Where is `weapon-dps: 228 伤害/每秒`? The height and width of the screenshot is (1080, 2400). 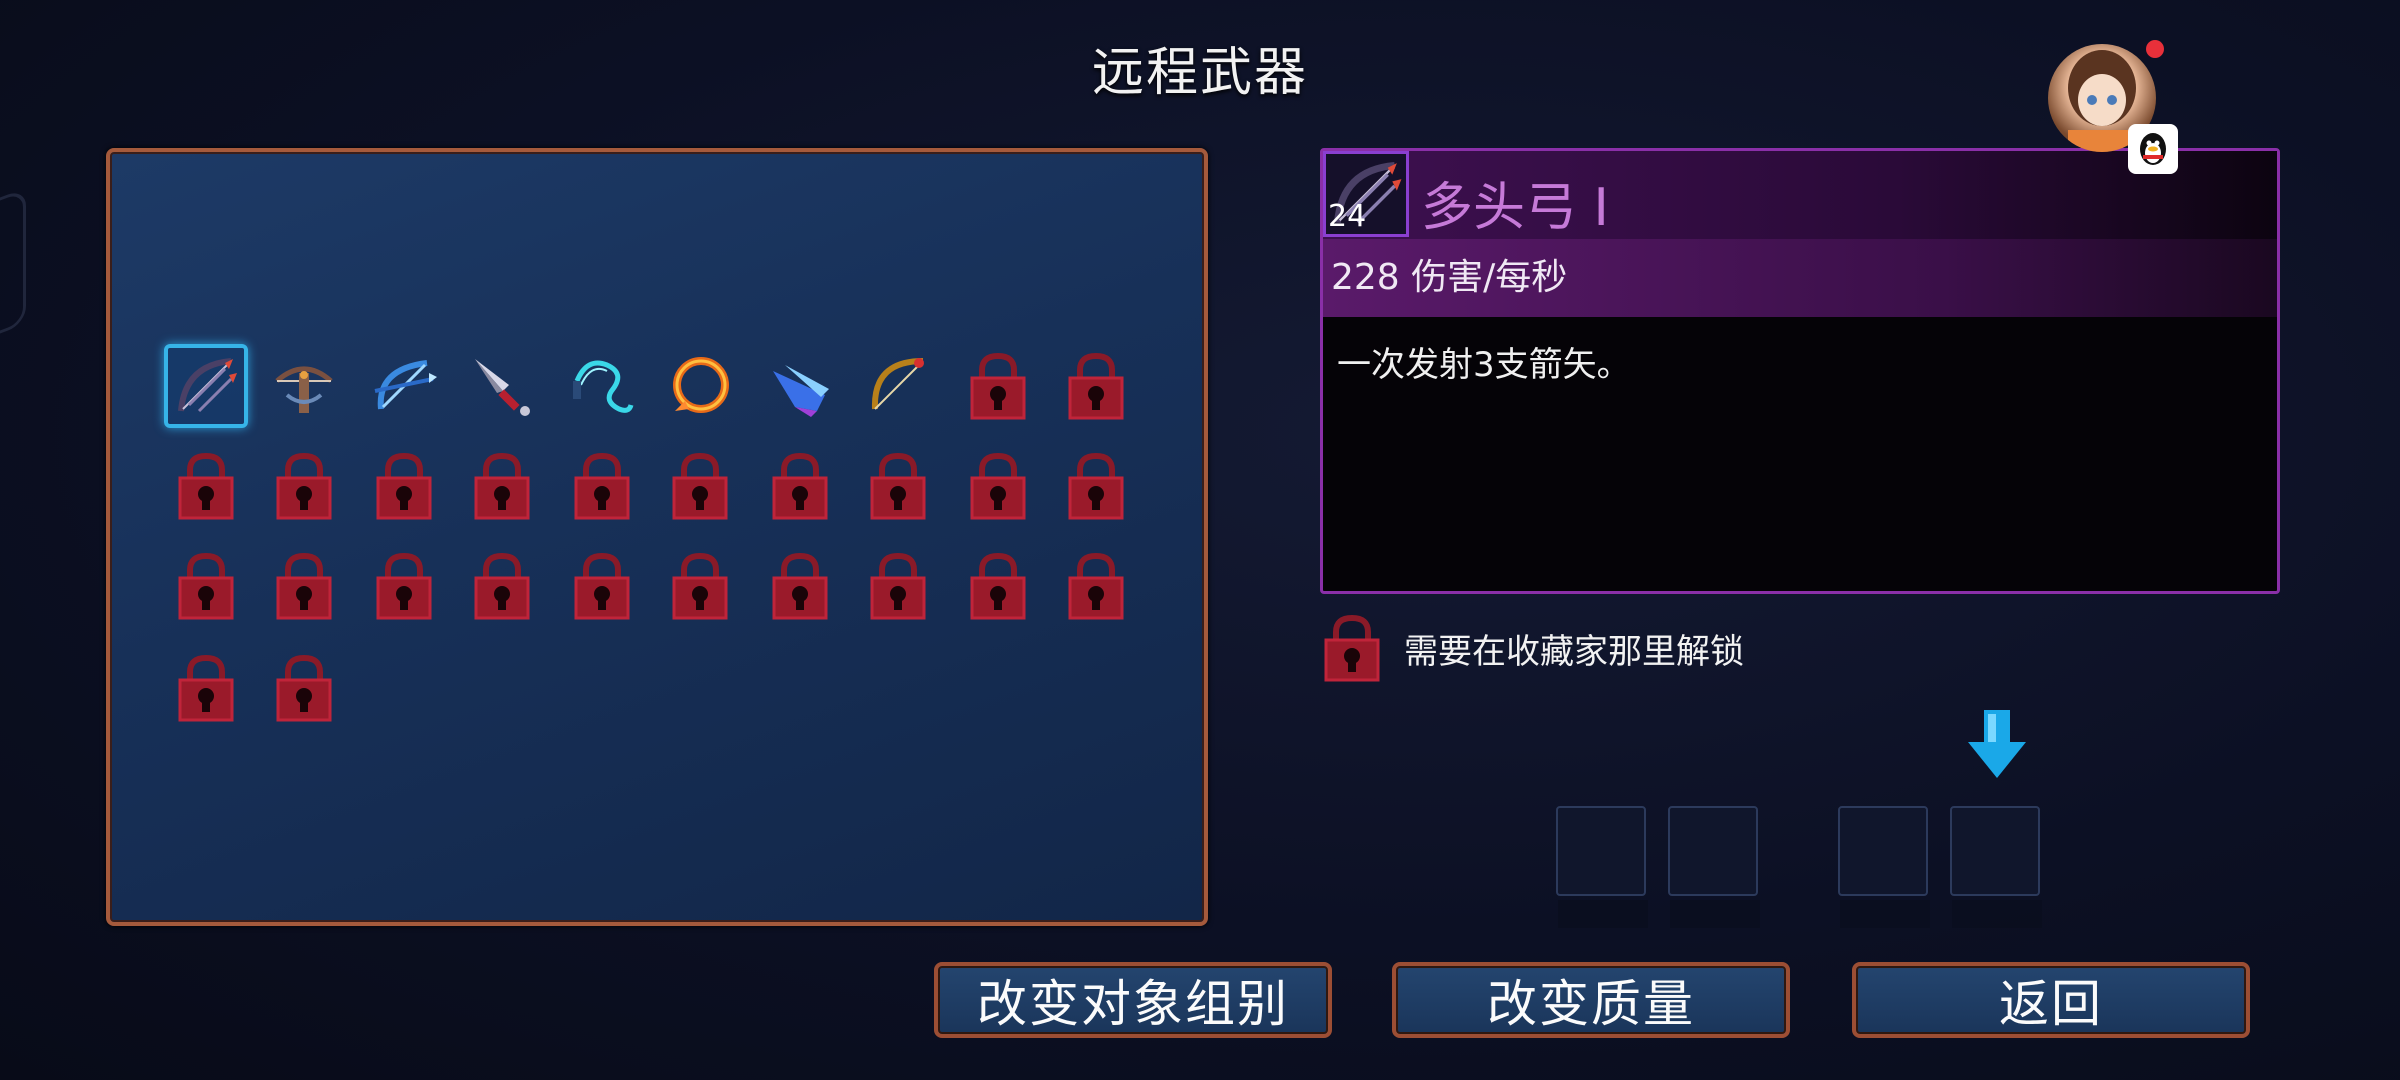
weapon-dps: 228 伤害/每秒 is located at coordinates (1800, 278).